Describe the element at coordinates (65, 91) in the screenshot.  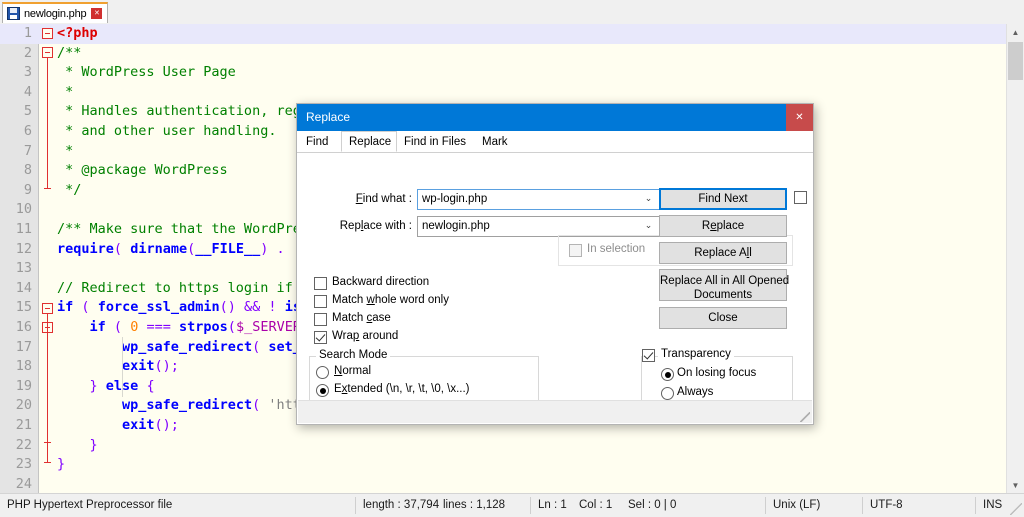
I see `line-text: *` at that location.